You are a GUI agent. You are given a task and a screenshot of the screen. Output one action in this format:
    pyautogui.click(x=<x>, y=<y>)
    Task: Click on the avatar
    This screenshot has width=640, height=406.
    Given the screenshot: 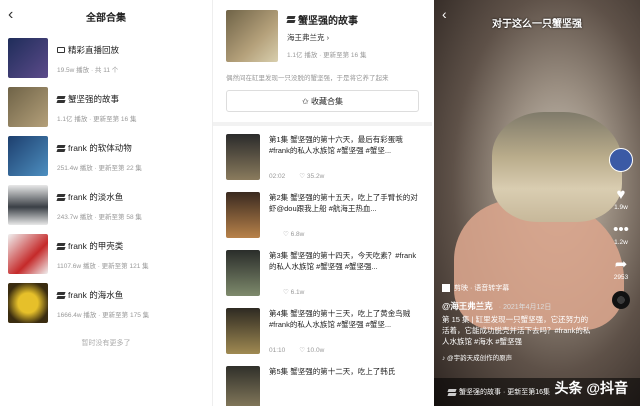 What is the action you would take?
    pyautogui.click(x=621, y=160)
    